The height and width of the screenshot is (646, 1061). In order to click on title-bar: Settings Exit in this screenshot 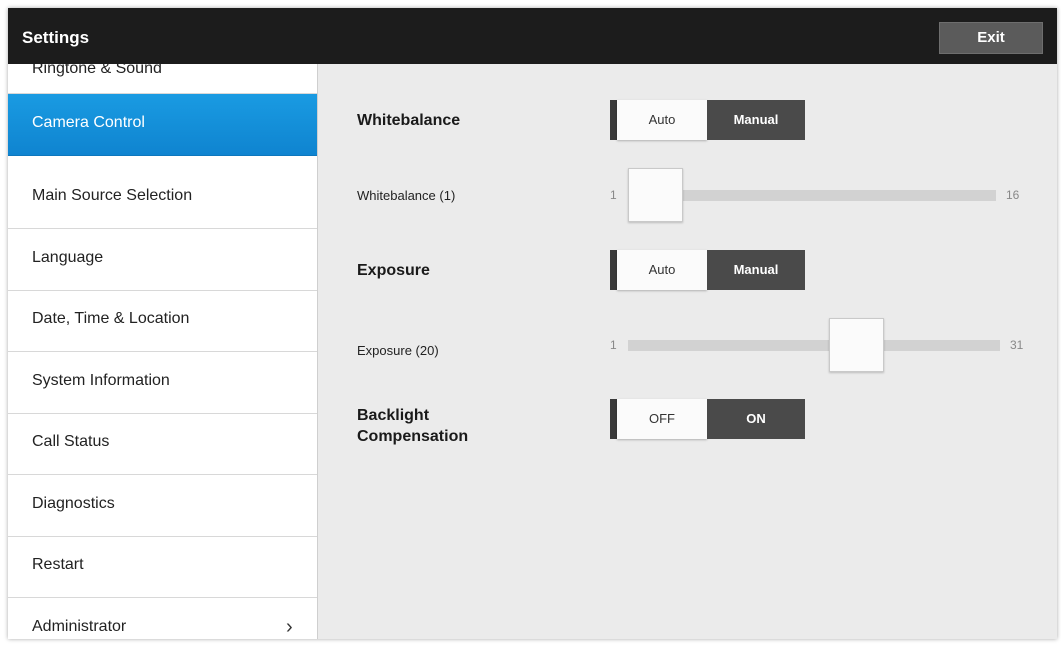, I will do `click(532, 36)`.